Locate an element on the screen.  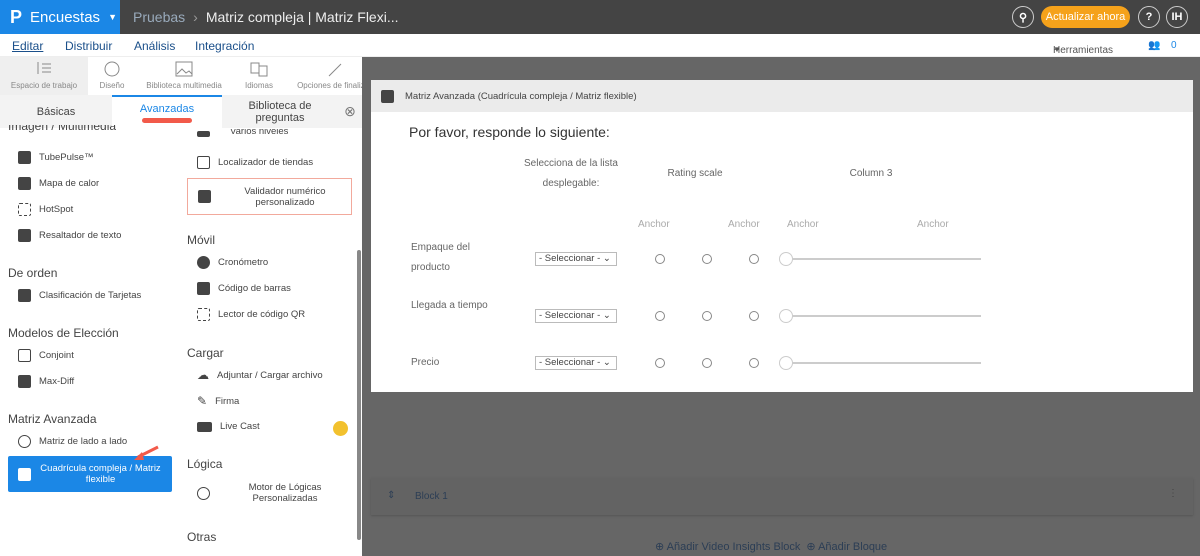
grid-icon is located at coordinates (387, 96).